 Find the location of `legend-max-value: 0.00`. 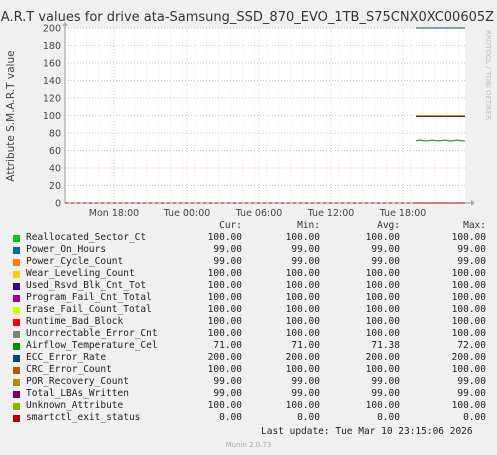

legend-max-value: 0.00 is located at coordinates (474, 417).